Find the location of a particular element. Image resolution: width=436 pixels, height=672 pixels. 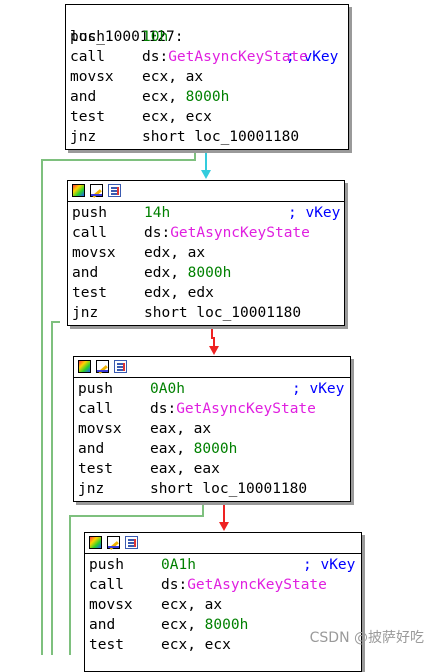

instruction-row: movsx eax, ax is located at coordinates (212, 429).